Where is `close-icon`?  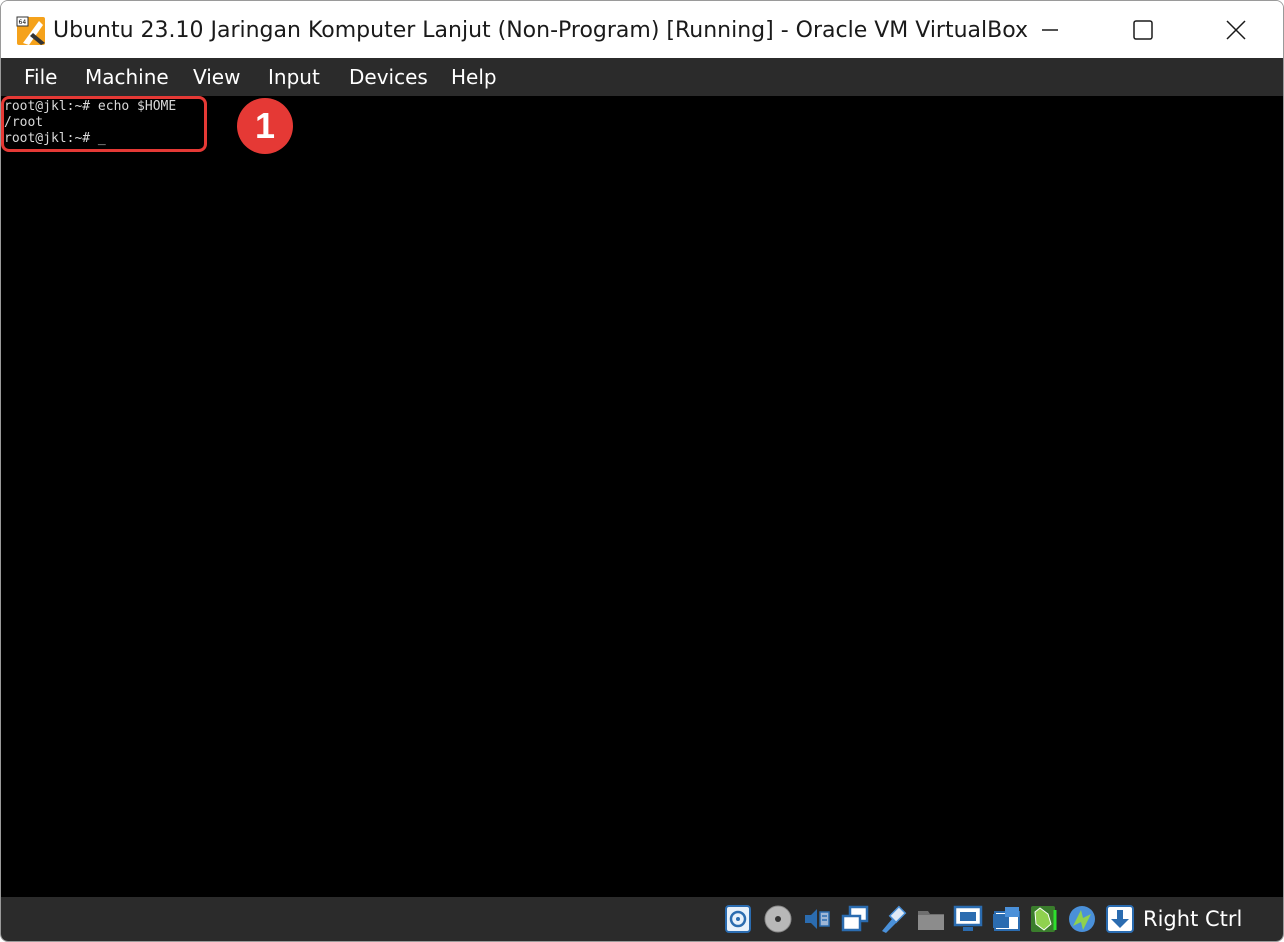 close-icon is located at coordinates (1235, 29).